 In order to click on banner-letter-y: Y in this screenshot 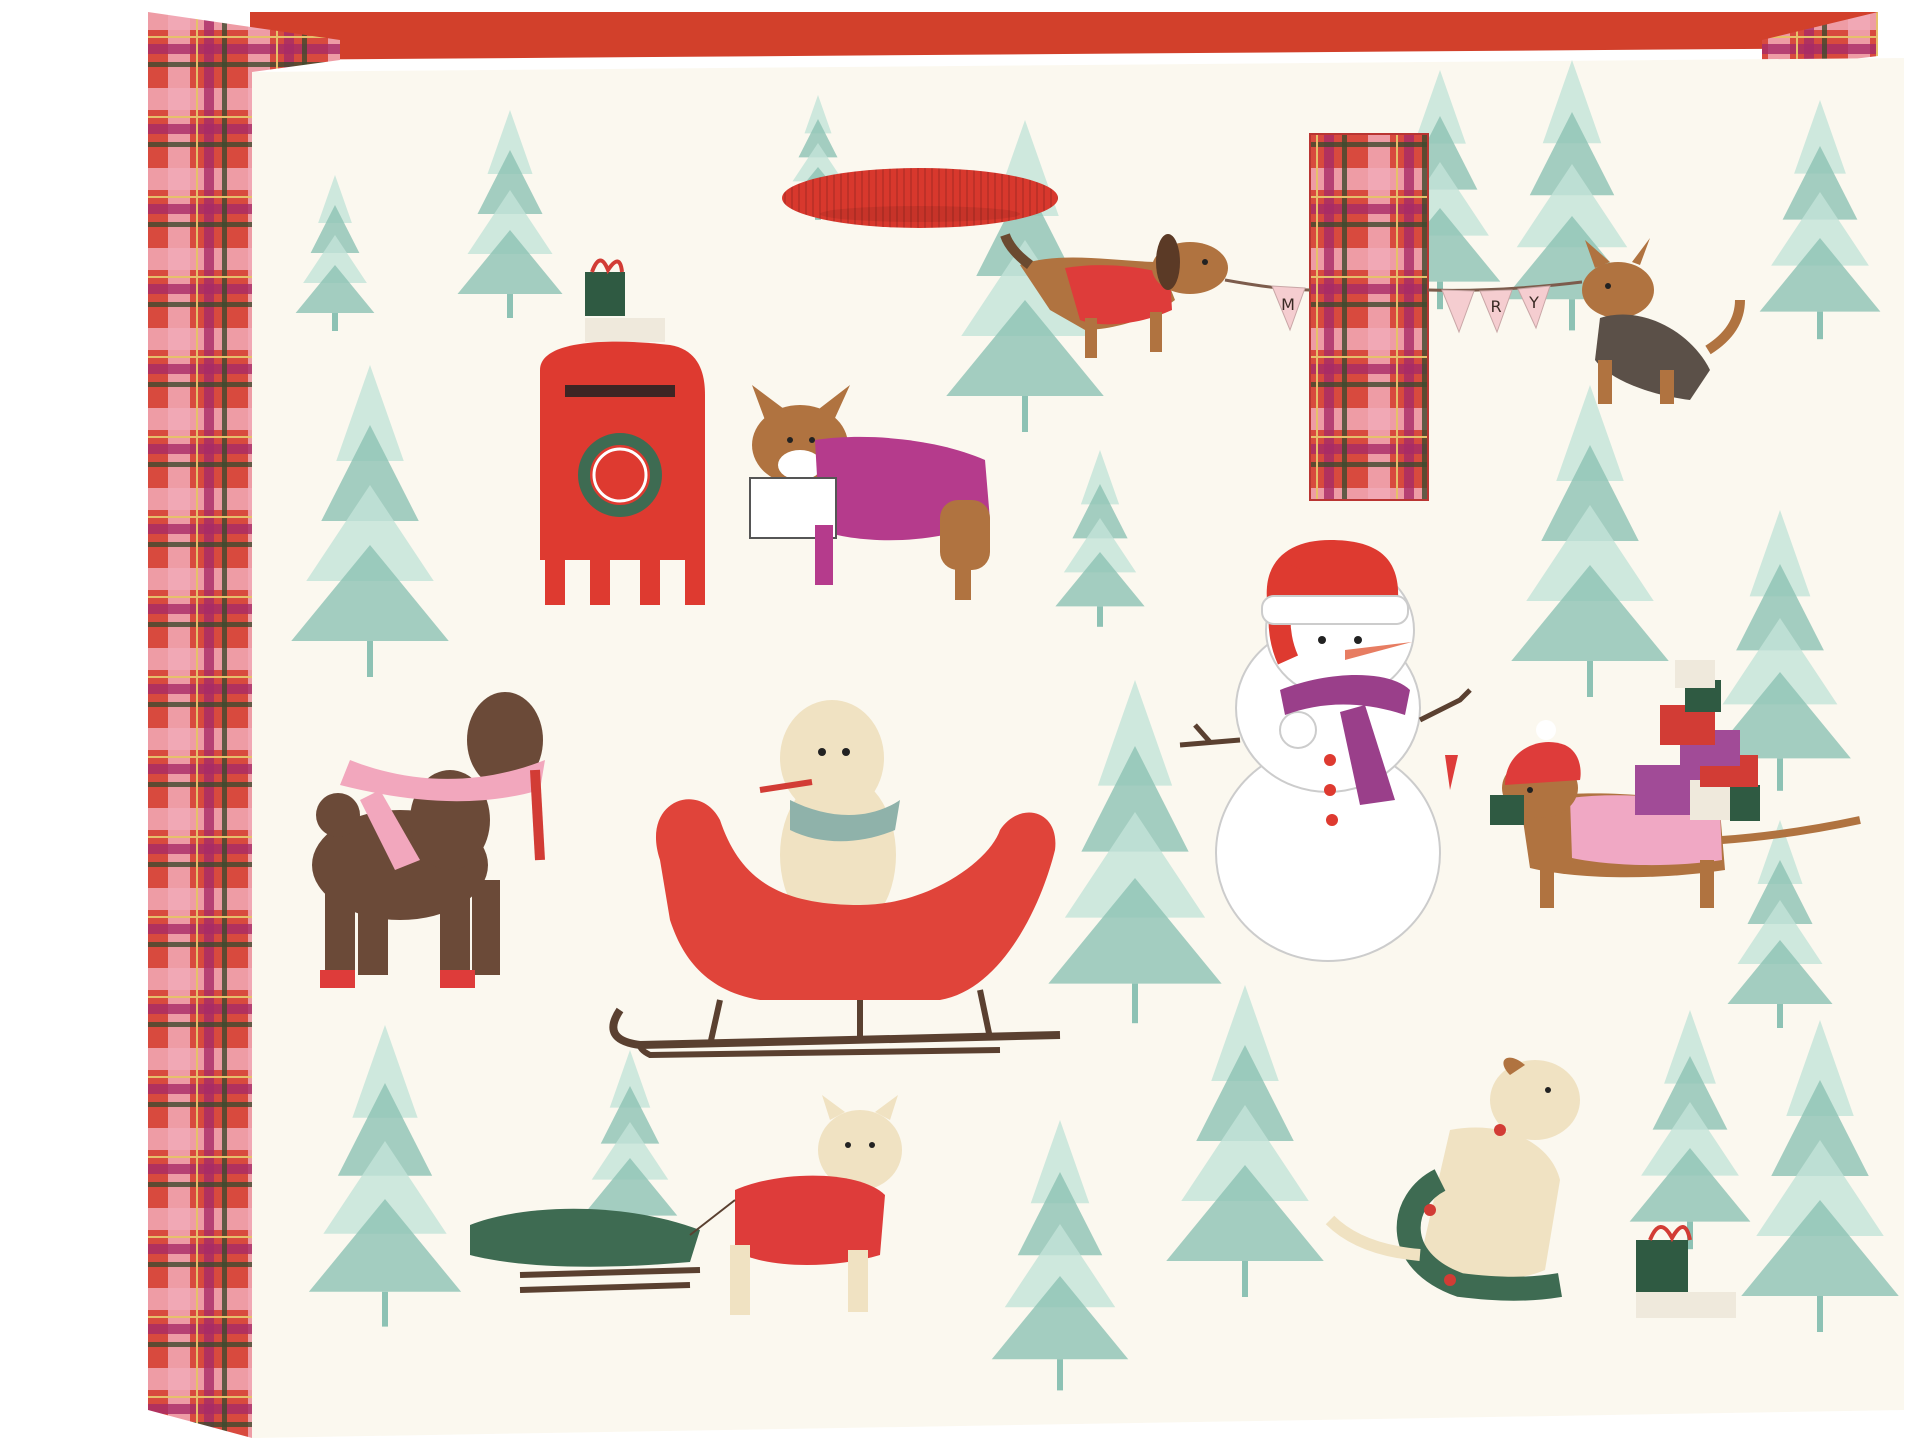, I will do `click(1533, 302)`.